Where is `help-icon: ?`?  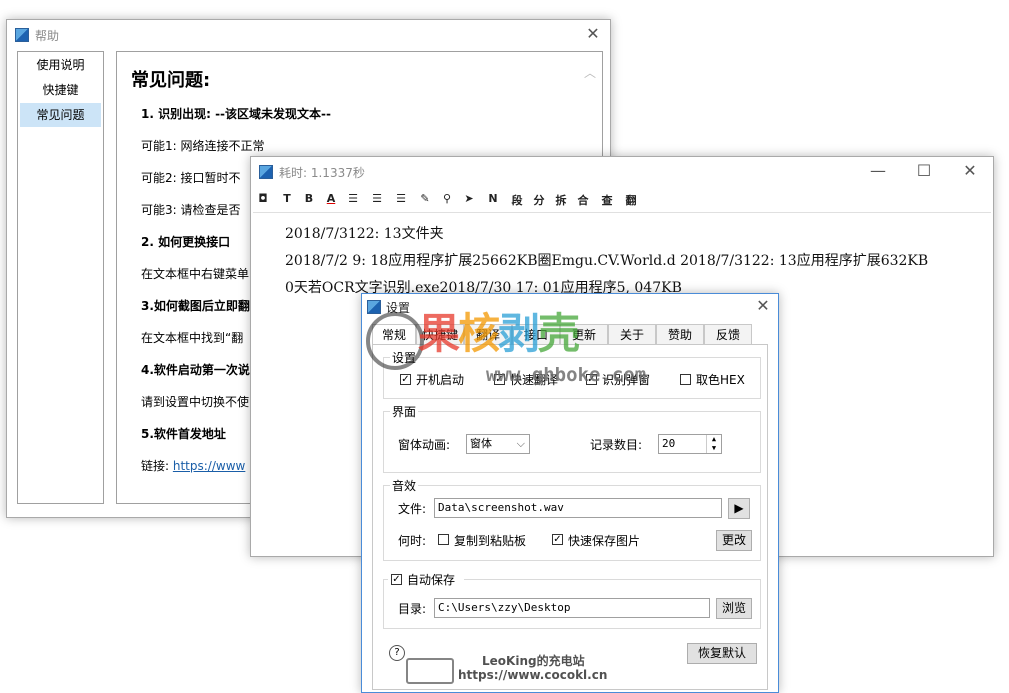 help-icon: ? is located at coordinates (397, 653).